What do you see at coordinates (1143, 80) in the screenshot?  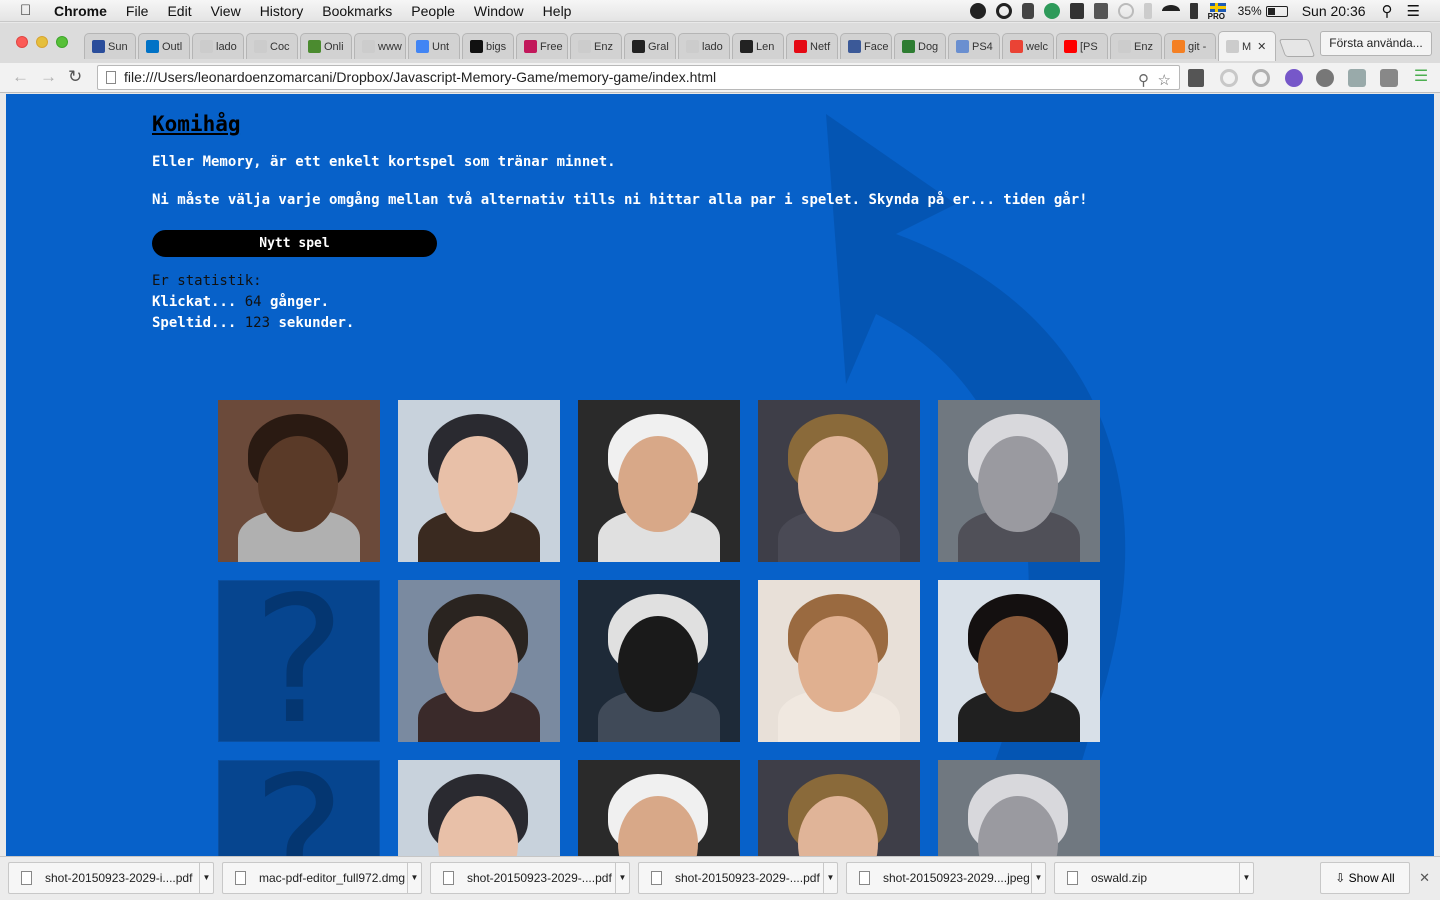 I see `zoom-search-icon: ⚲` at bounding box center [1143, 80].